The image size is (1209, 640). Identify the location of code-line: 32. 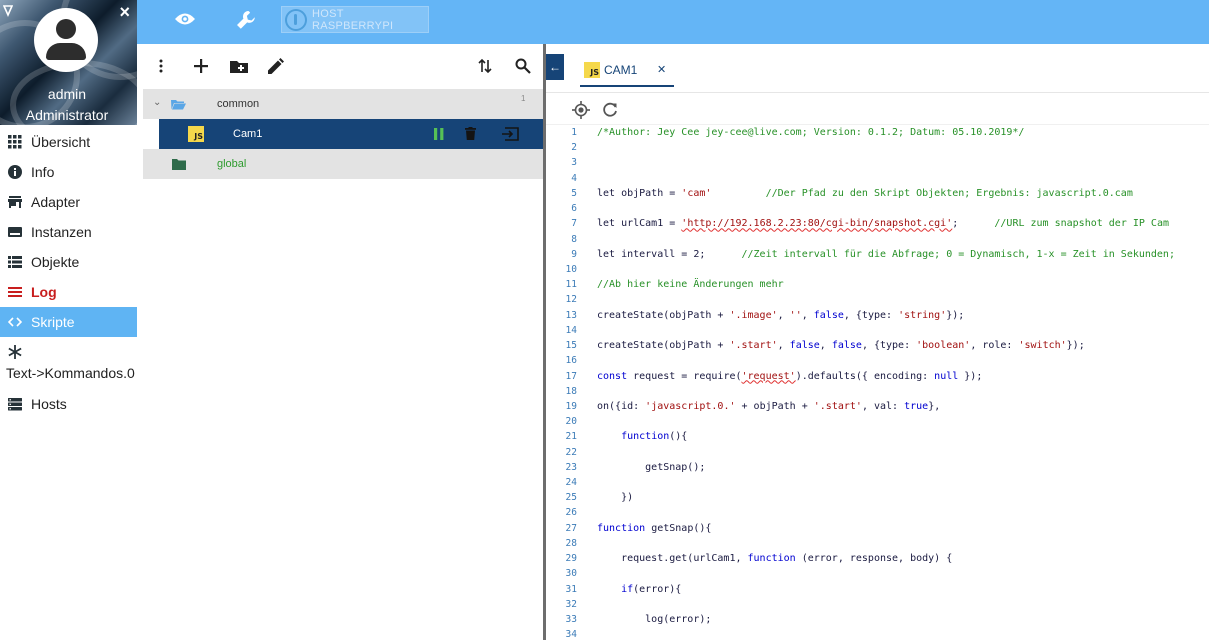
(877, 604).